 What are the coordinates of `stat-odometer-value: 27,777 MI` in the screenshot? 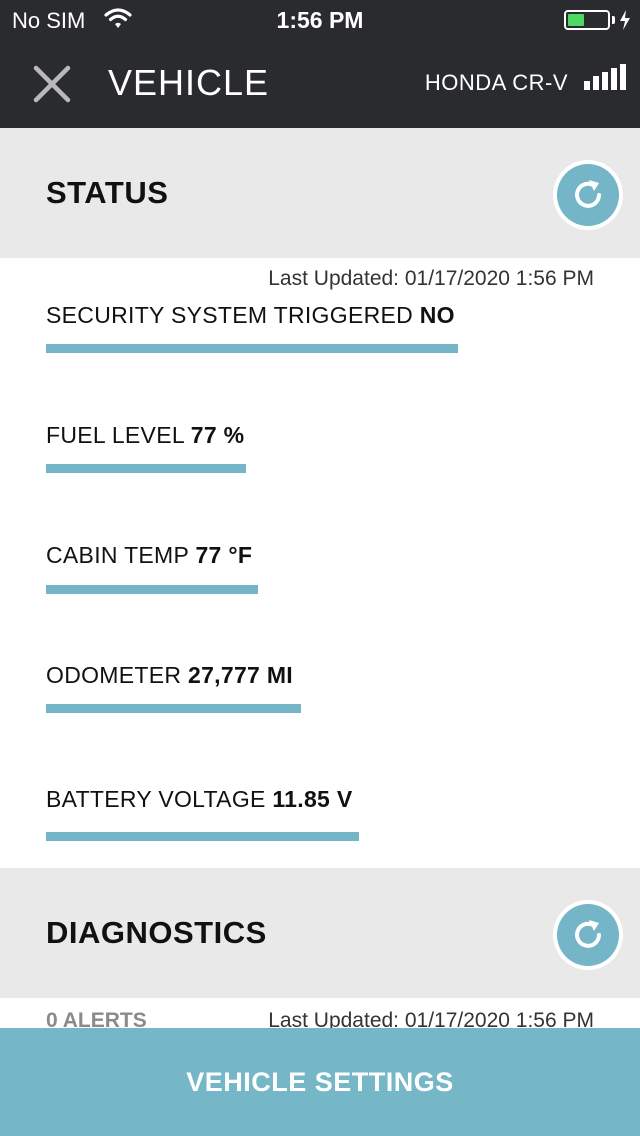 It's located at (240, 675).